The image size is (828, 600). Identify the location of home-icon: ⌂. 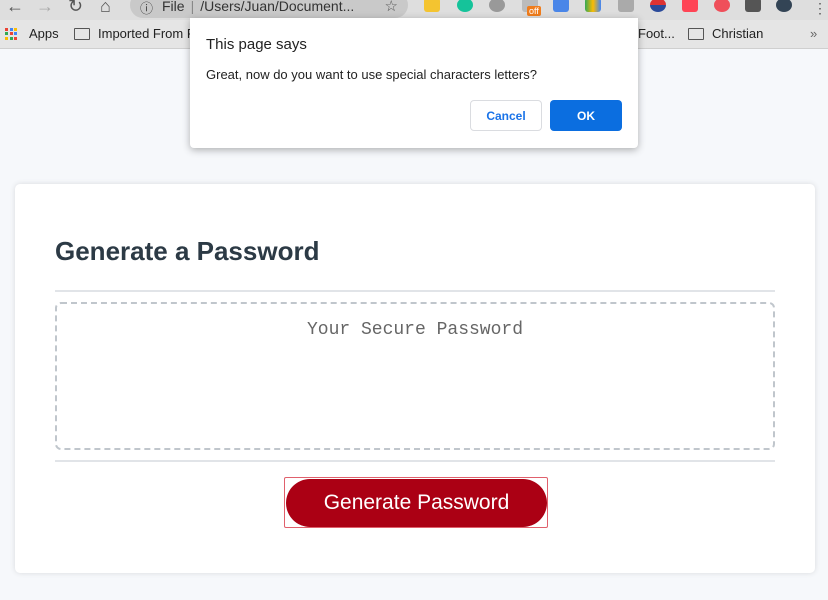
(105, 8).